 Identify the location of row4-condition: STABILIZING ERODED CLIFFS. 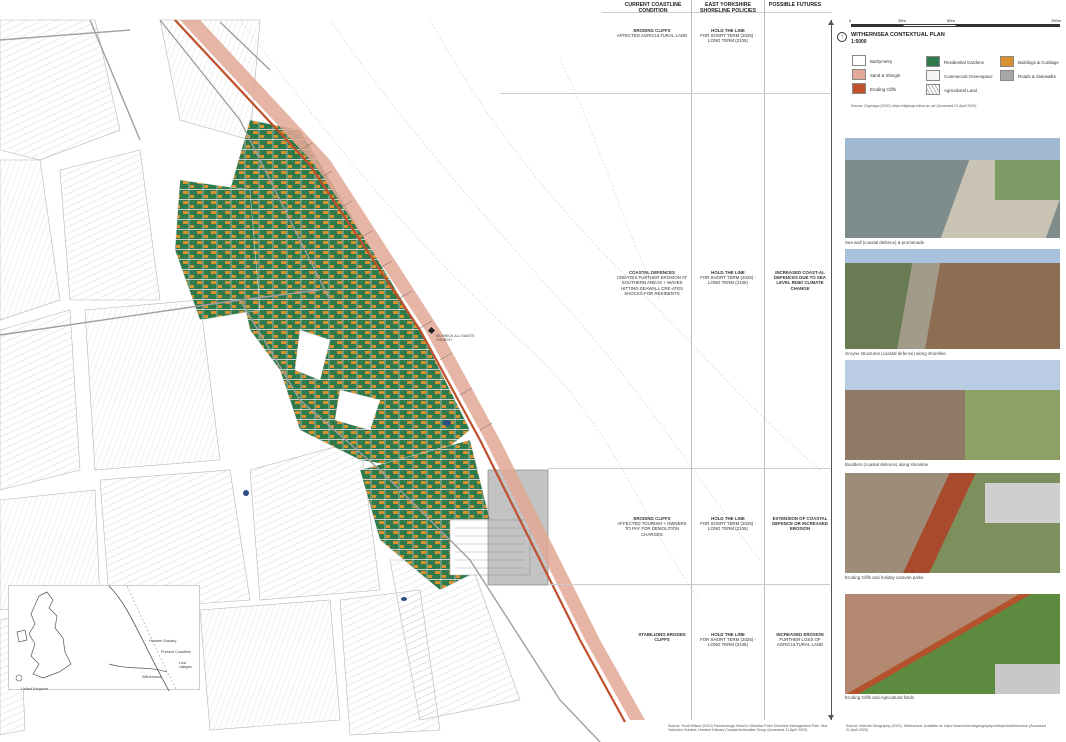
(662, 637).